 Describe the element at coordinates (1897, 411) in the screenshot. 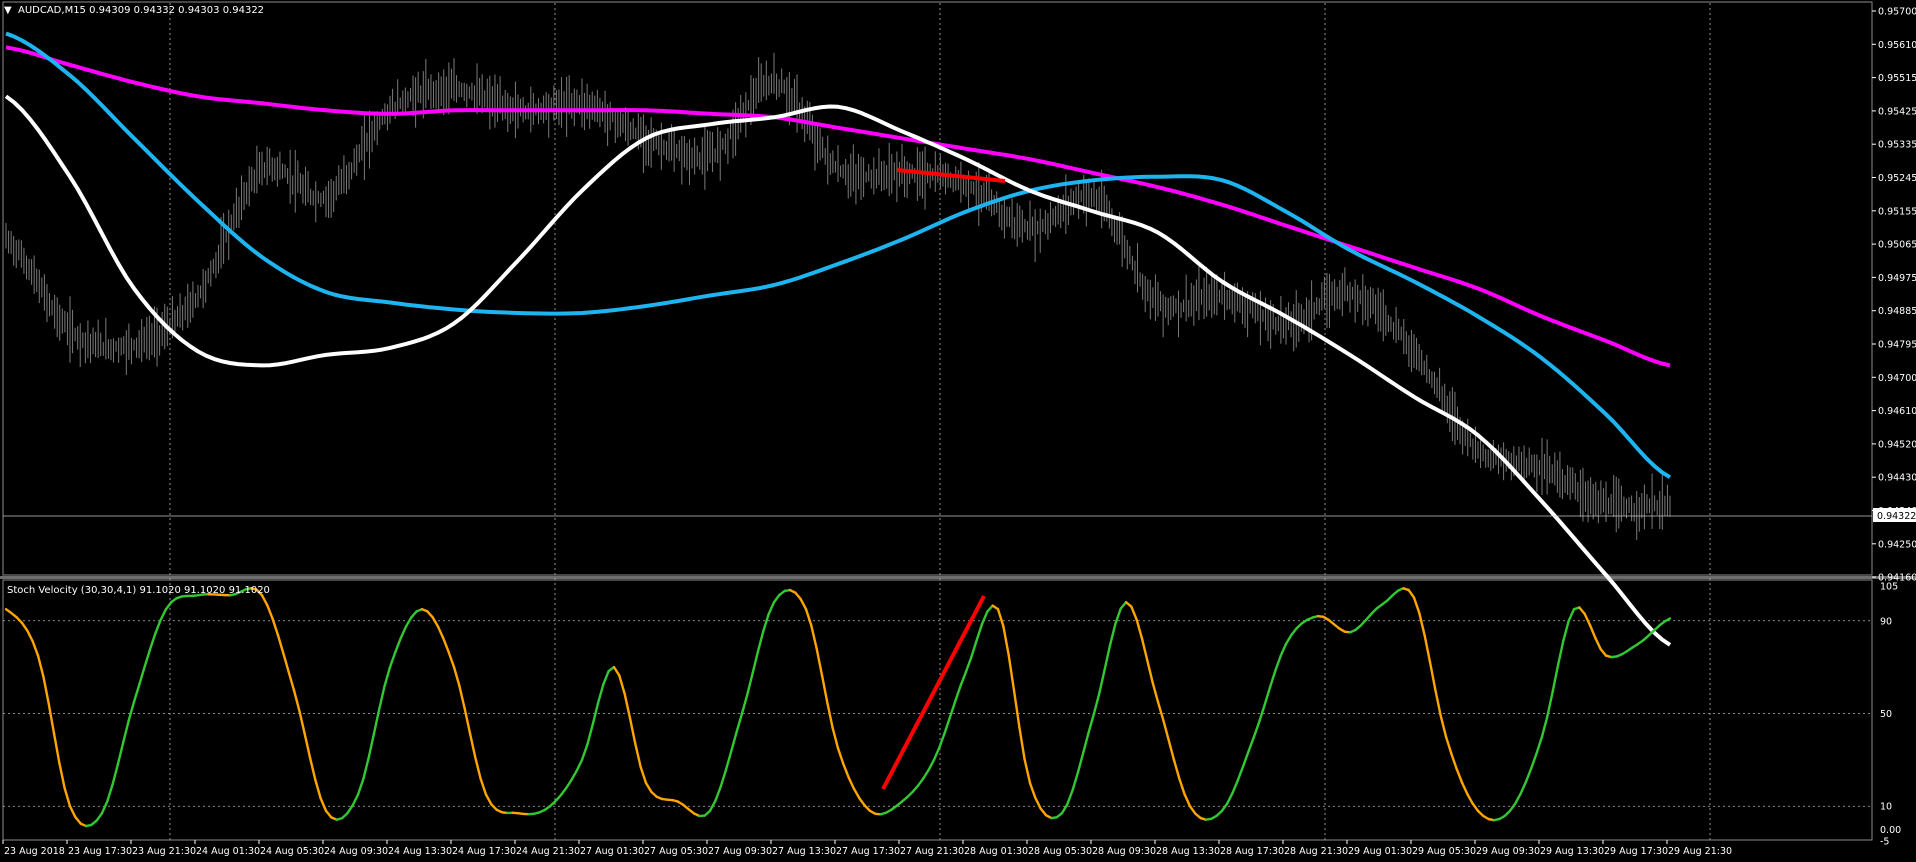

I see `price-tick-label: 0.94610` at that location.